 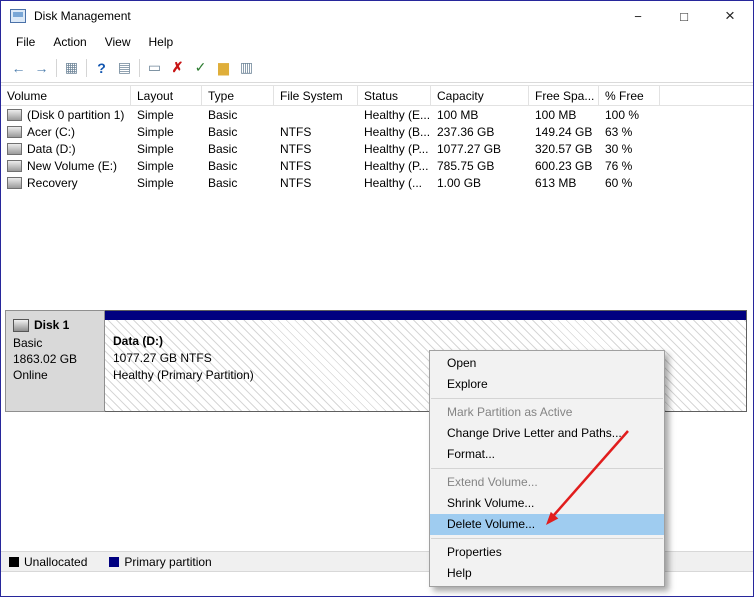 I want to click on column-header-type: Type, so click(x=238, y=95).